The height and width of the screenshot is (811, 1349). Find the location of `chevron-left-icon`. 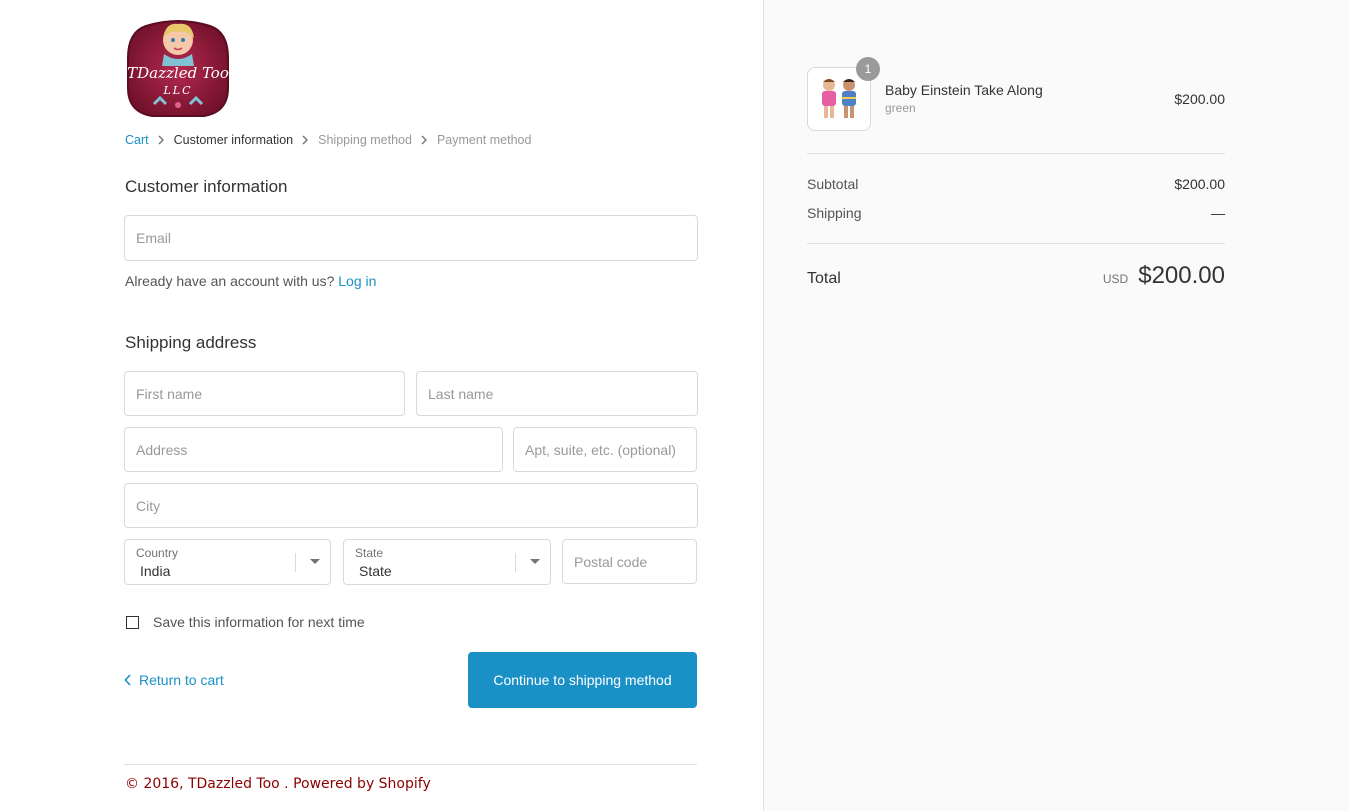

chevron-left-icon is located at coordinates (127, 680).